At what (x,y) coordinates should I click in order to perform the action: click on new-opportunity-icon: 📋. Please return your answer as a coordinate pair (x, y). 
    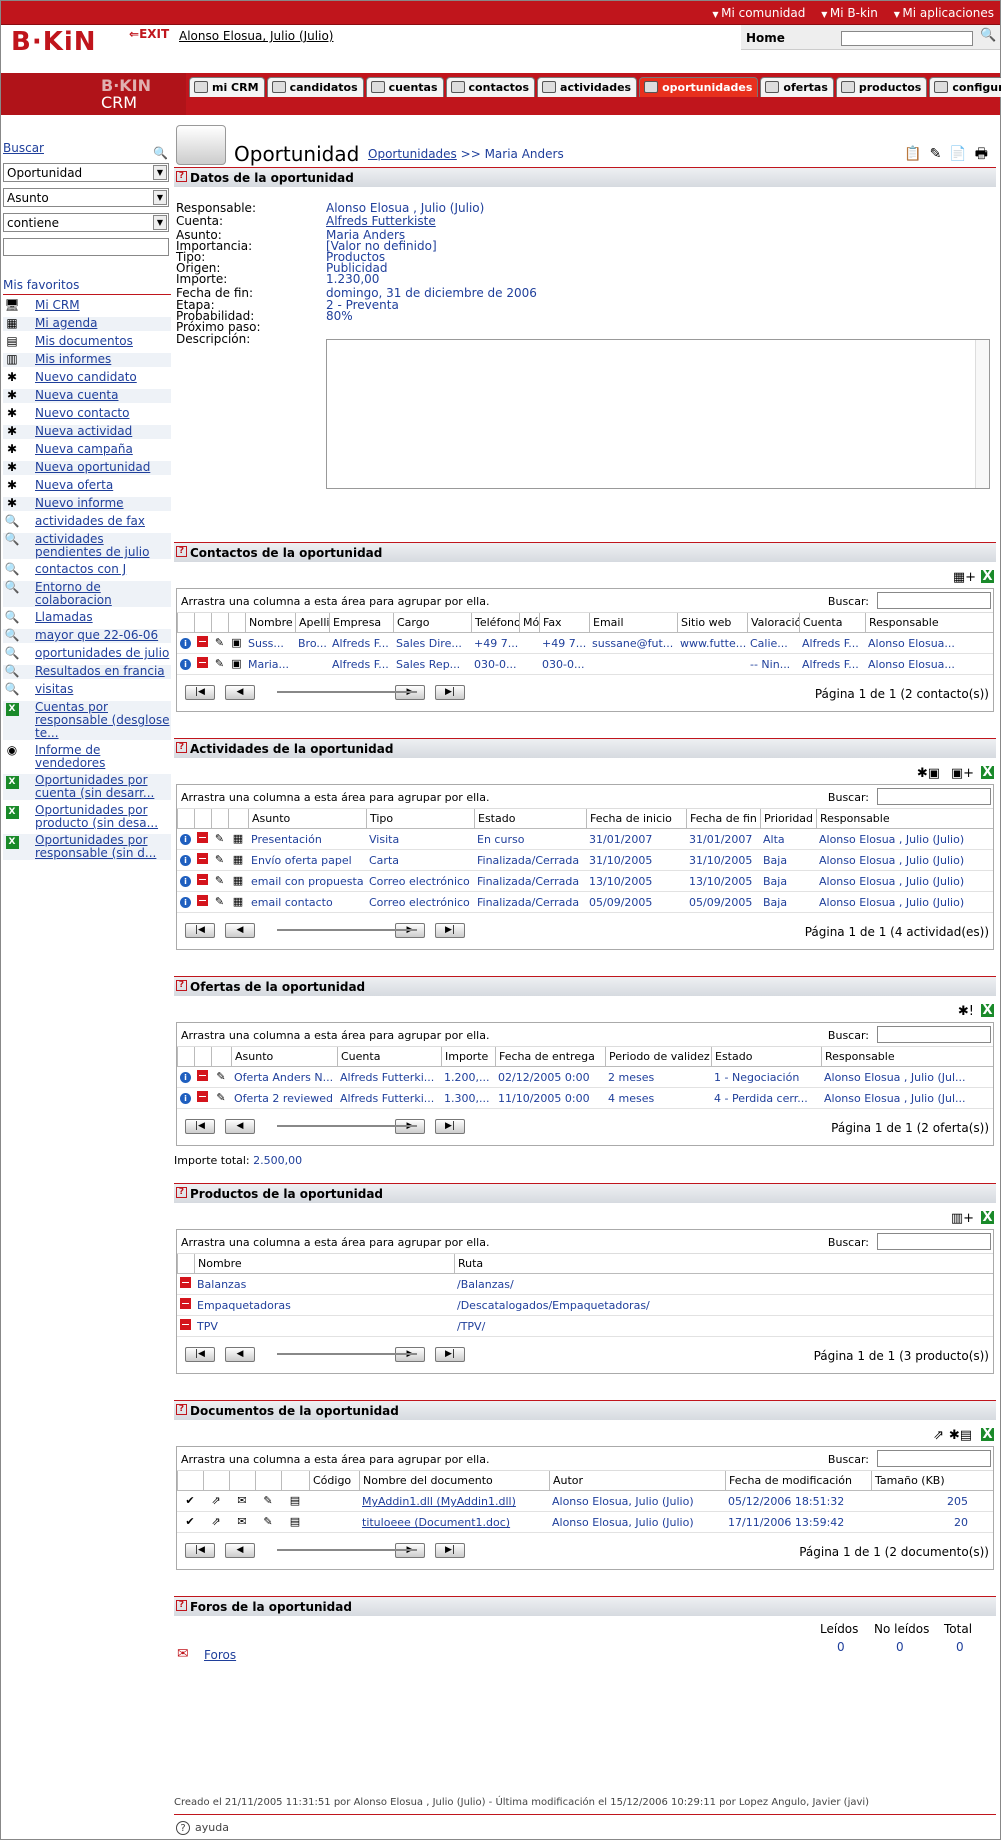
    Looking at the image, I should click on (916, 154).